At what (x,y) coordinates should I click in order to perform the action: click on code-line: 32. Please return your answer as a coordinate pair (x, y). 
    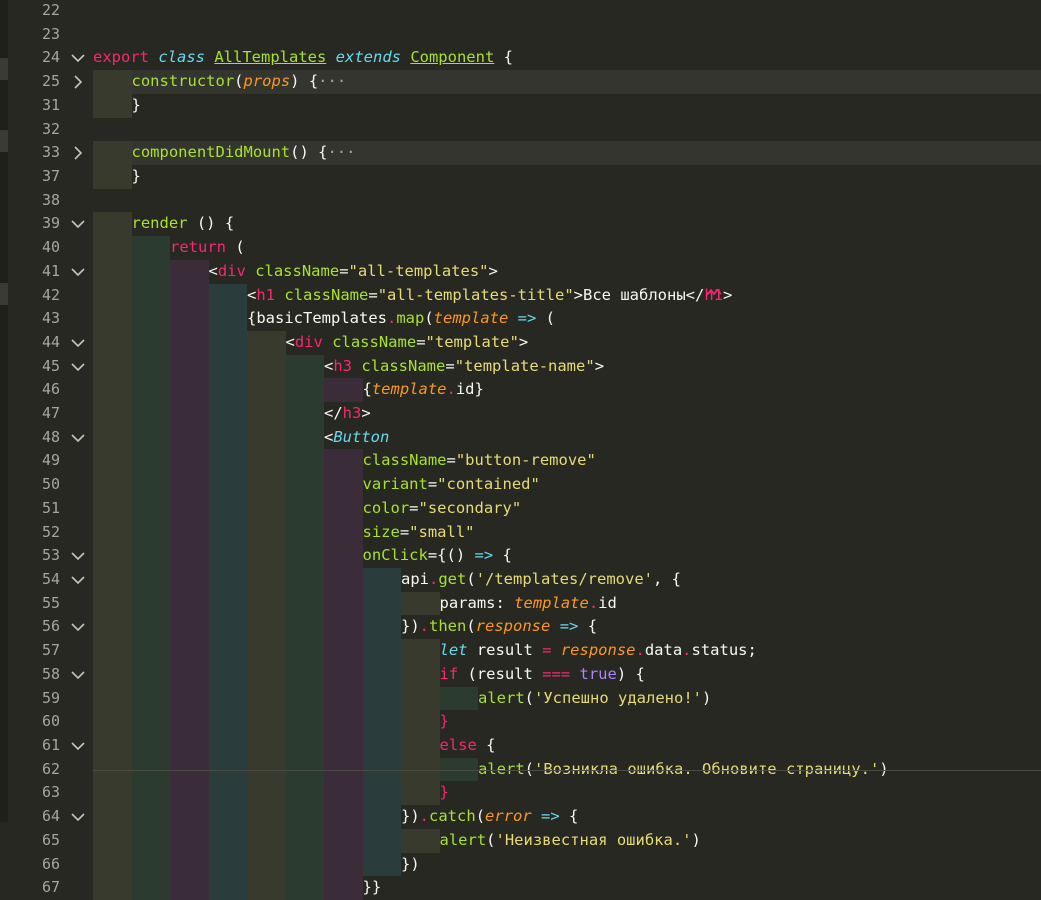
    Looking at the image, I should click on (520, 130).